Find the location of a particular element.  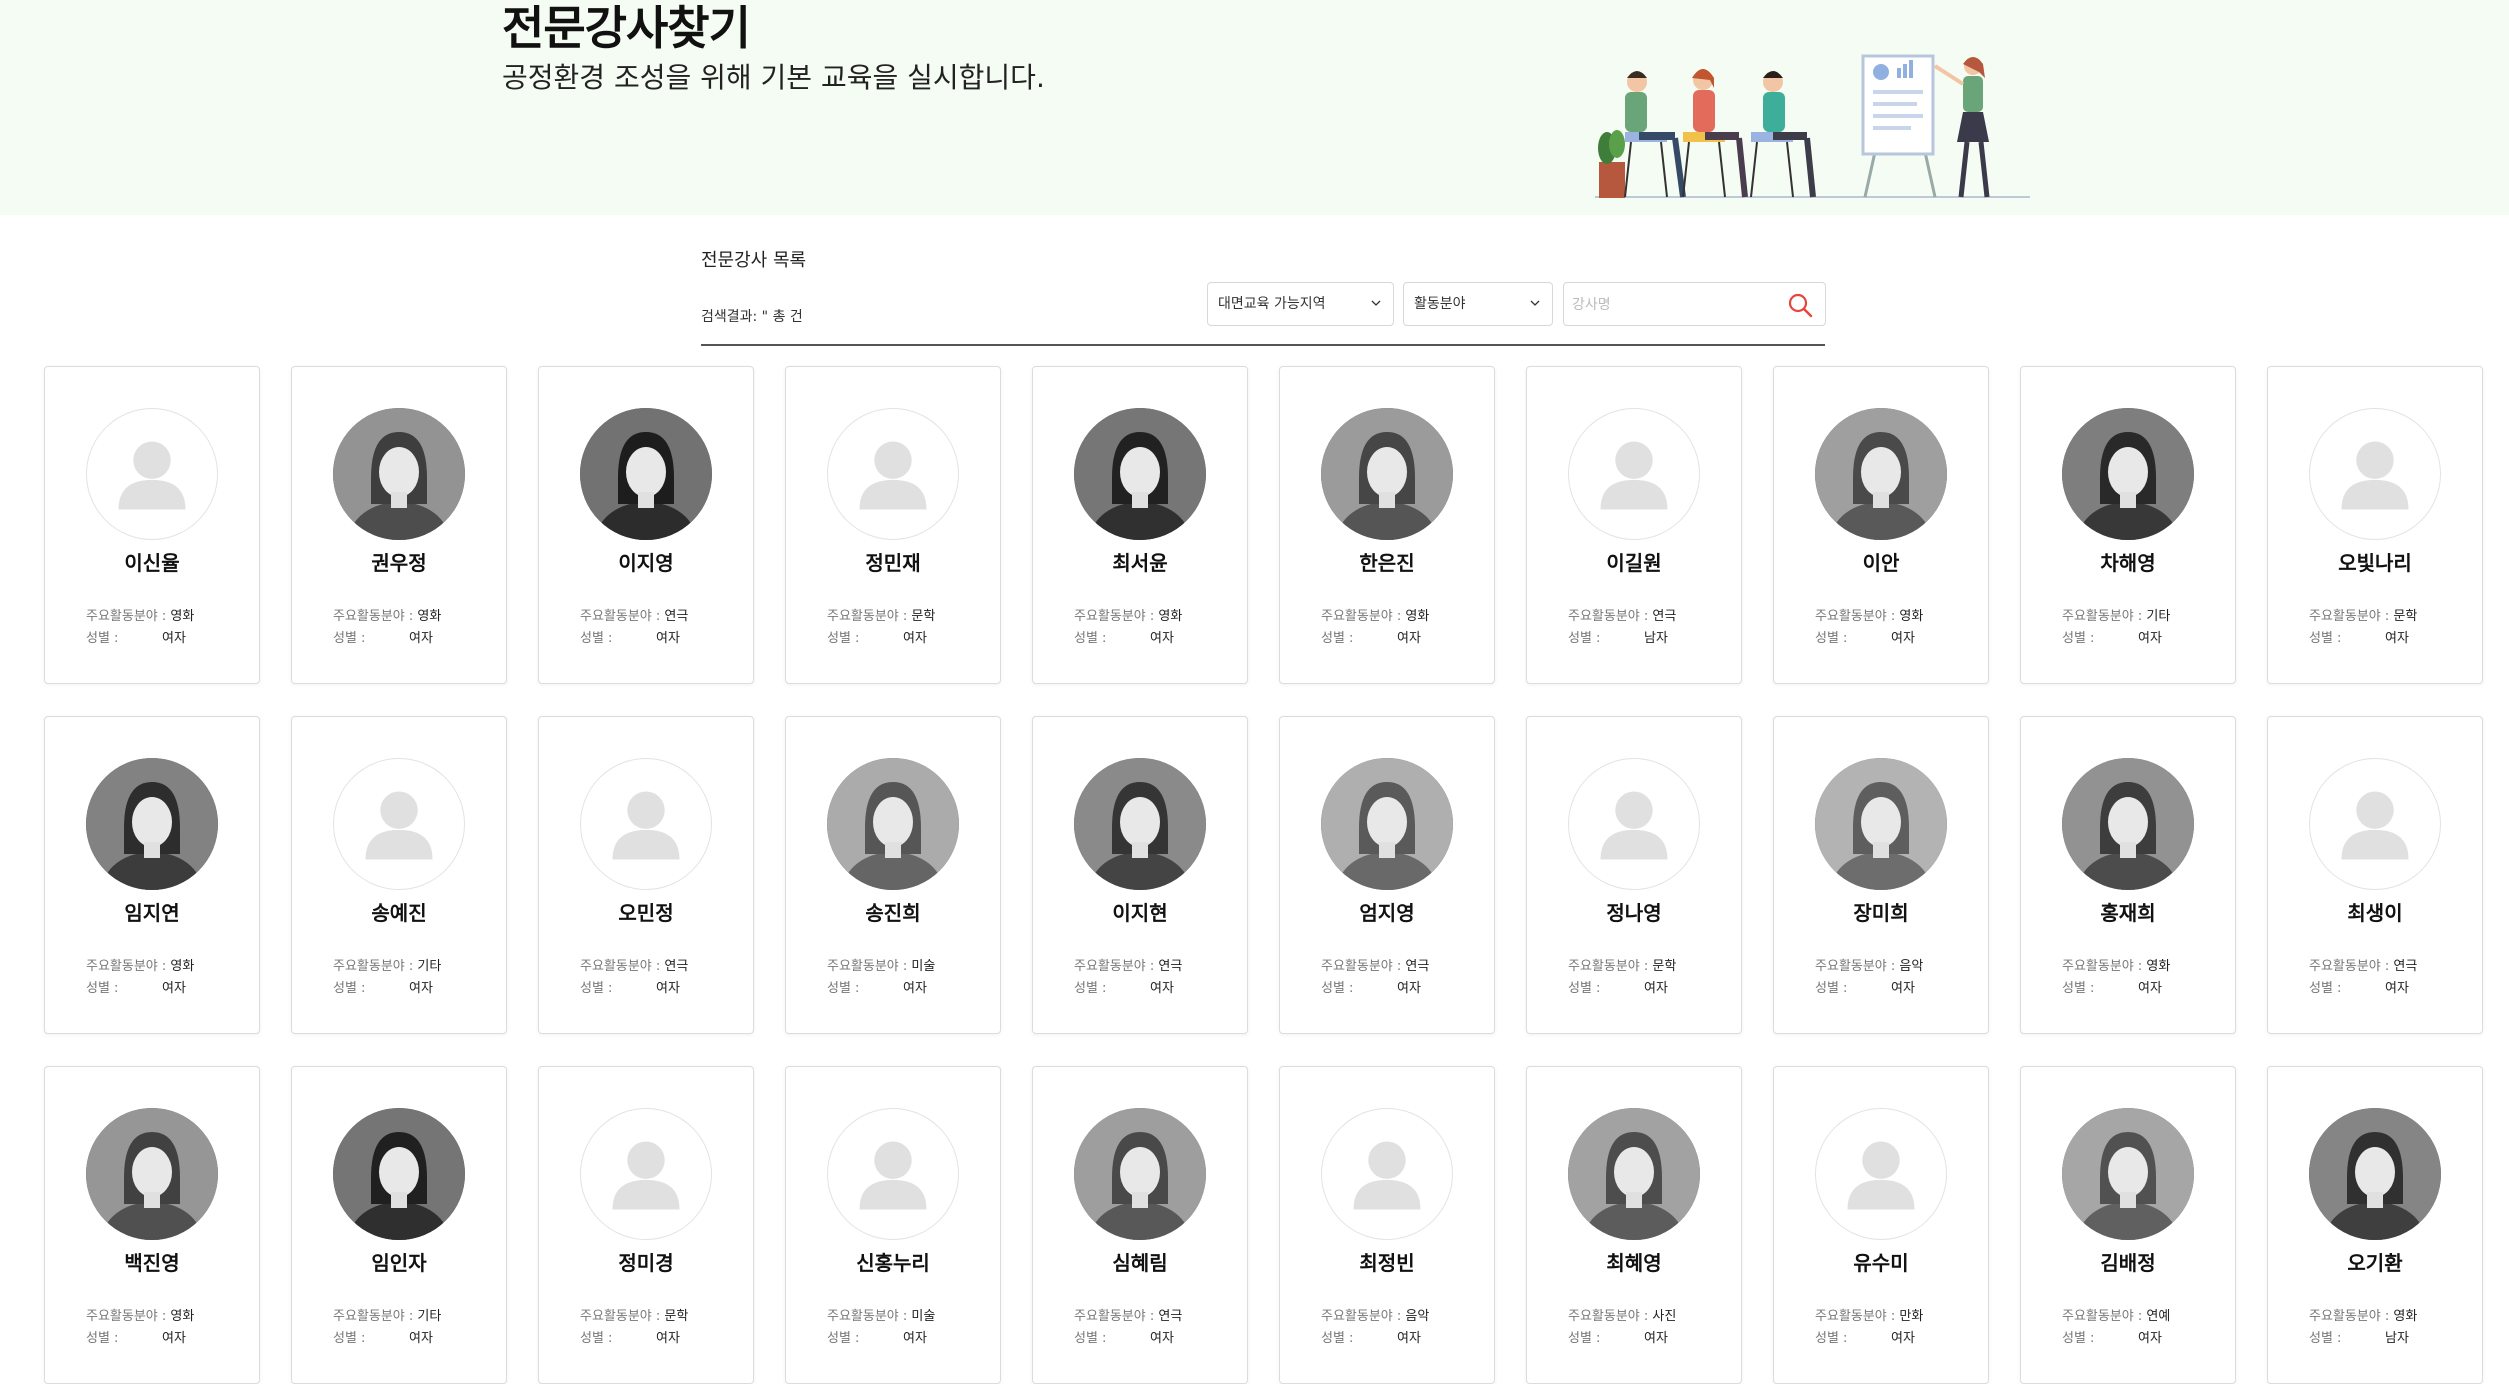

instructor-card: 최서윤 주요활동분야 : 영화 성별 : 여자 is located at coordinates (1140, 525).